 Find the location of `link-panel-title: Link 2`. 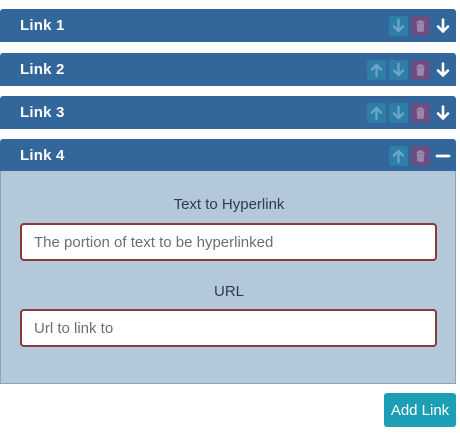

link-panel-title: Link 2 is located at coordinates (42, 69).